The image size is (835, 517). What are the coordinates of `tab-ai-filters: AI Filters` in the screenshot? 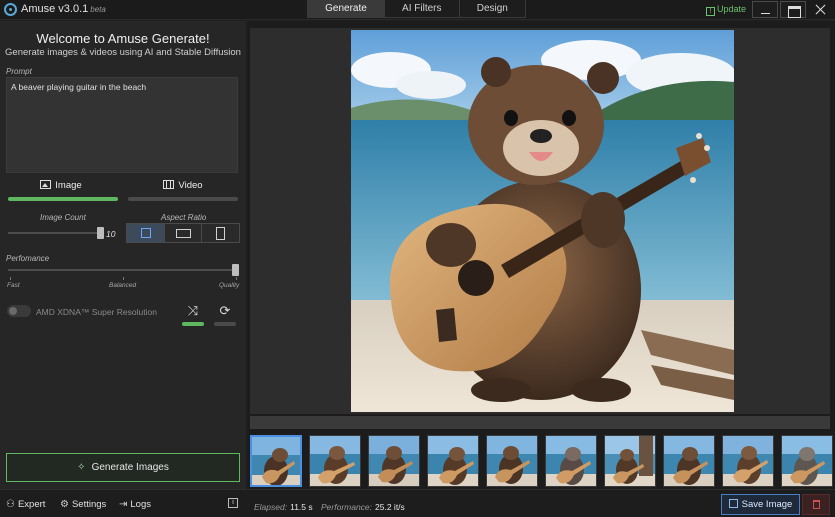 It's located at (422, 8).